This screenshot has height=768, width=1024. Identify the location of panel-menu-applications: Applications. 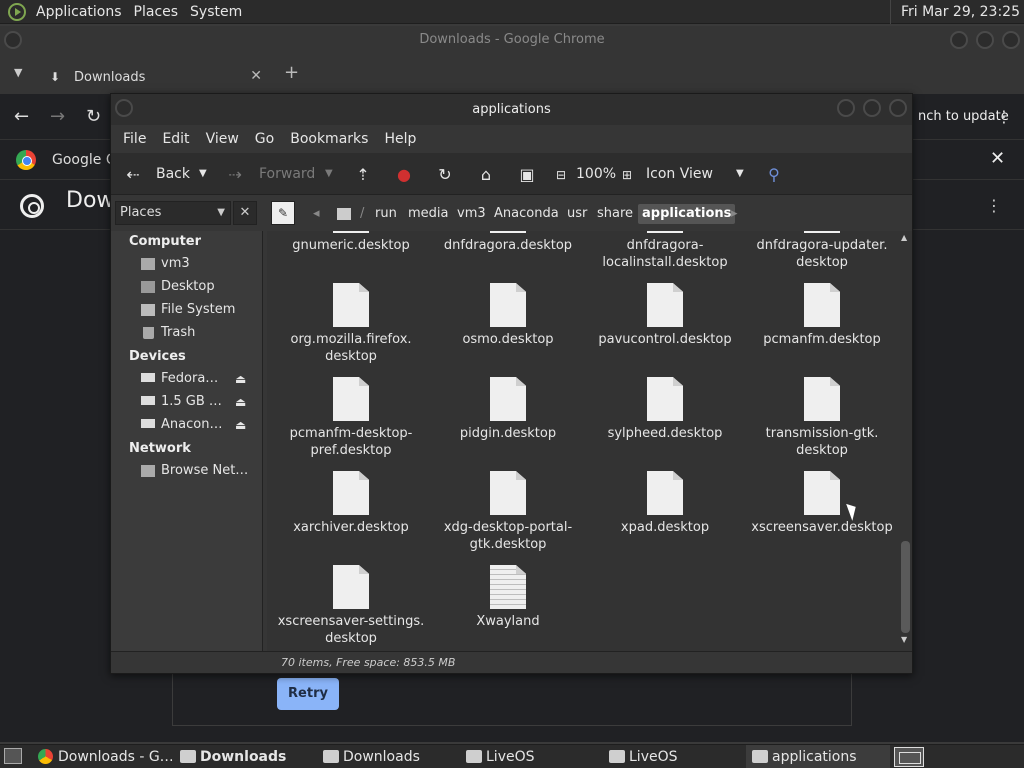
(79, 12).